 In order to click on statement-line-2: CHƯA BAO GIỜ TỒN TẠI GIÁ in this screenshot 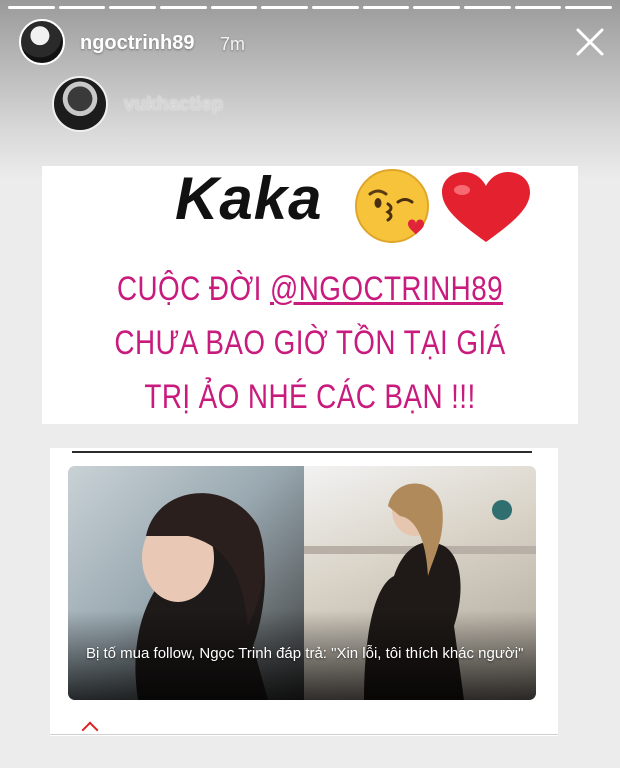, I will do `click(310, 343)`.